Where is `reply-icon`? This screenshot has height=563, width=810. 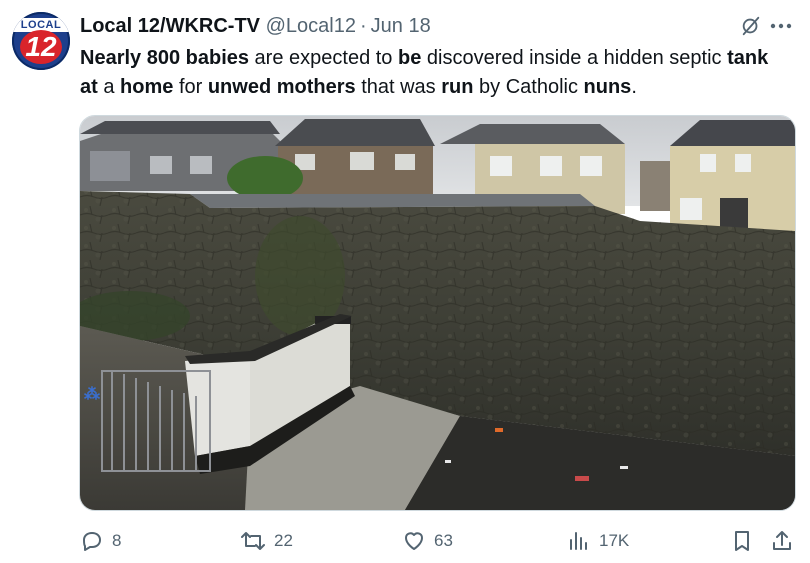
reply-icon is located at coordinates (92, 541).